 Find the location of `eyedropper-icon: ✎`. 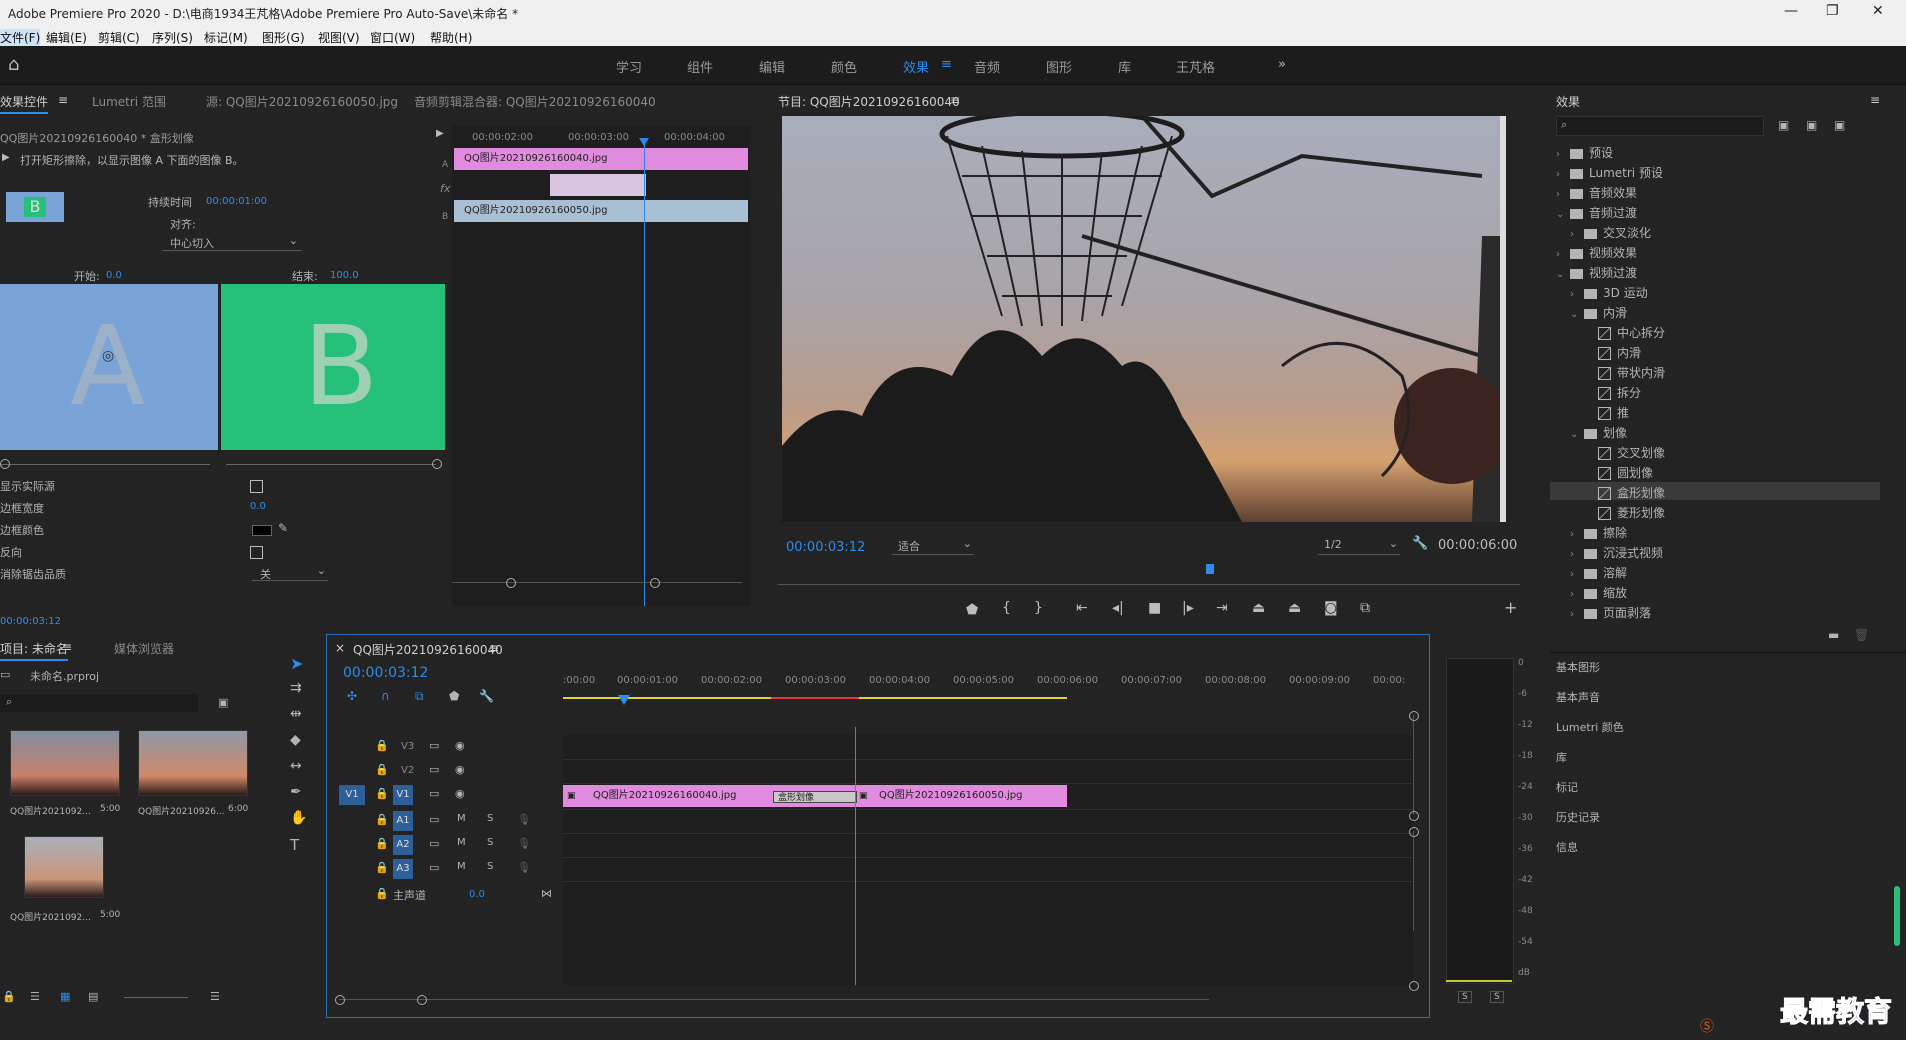

eyedropper-icon: ✎ is located at coordinates (283, 528).